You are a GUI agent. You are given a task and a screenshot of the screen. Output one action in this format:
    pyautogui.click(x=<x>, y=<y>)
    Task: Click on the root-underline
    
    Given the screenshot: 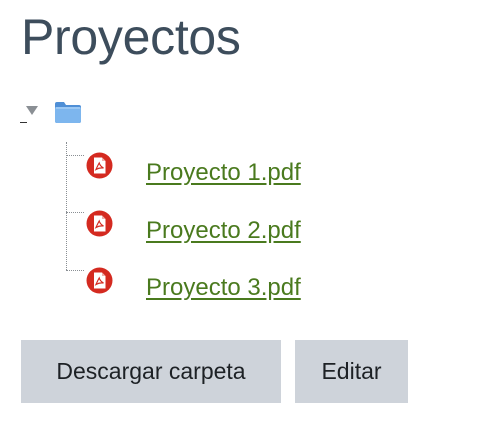 What is the action you would take?
    pyautogui.click(x=23, y=122)
    